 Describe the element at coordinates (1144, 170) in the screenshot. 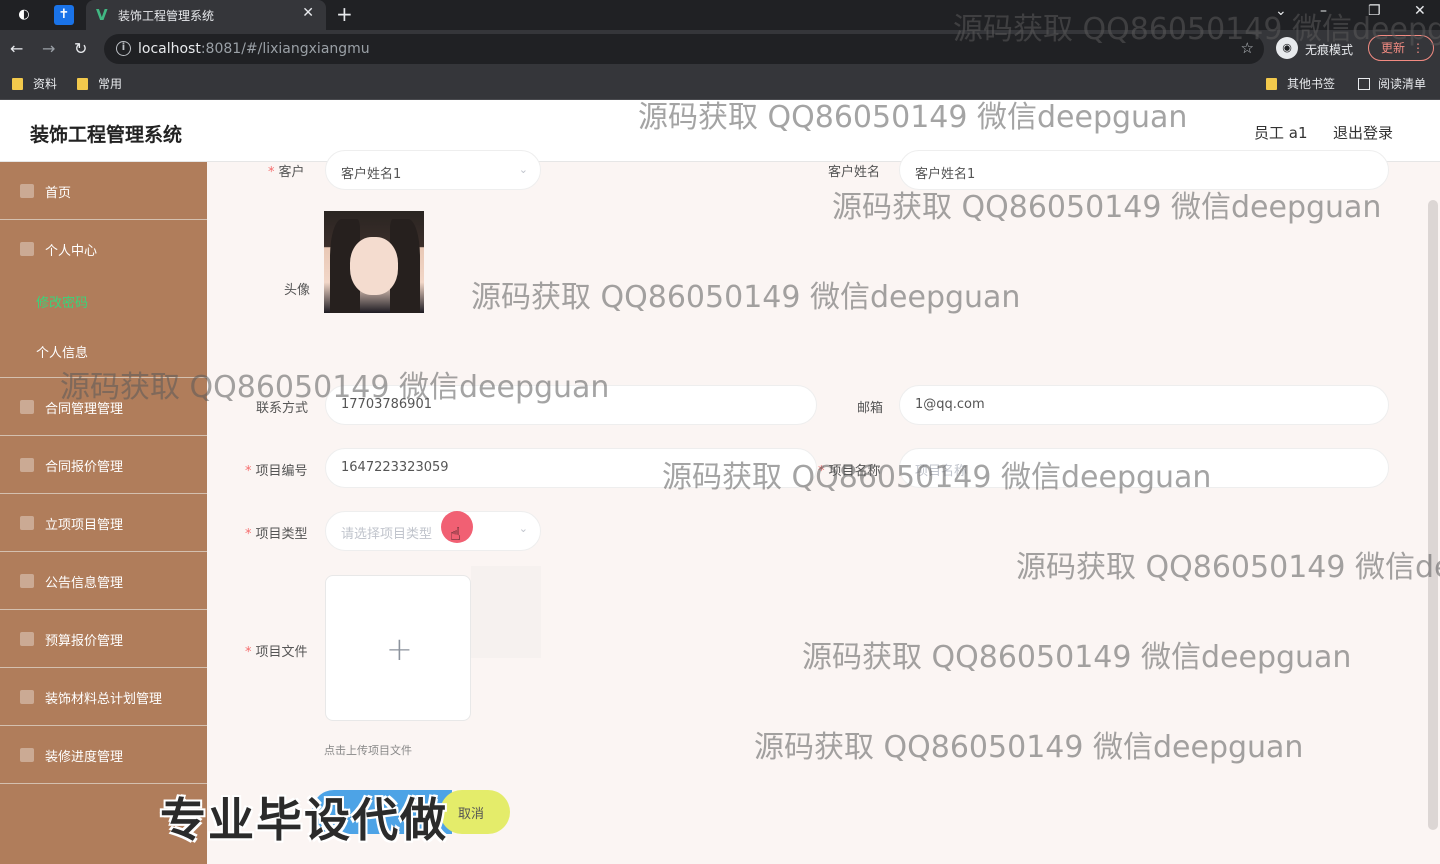

I see `customer-name-field: 客户姓名1` at that location.